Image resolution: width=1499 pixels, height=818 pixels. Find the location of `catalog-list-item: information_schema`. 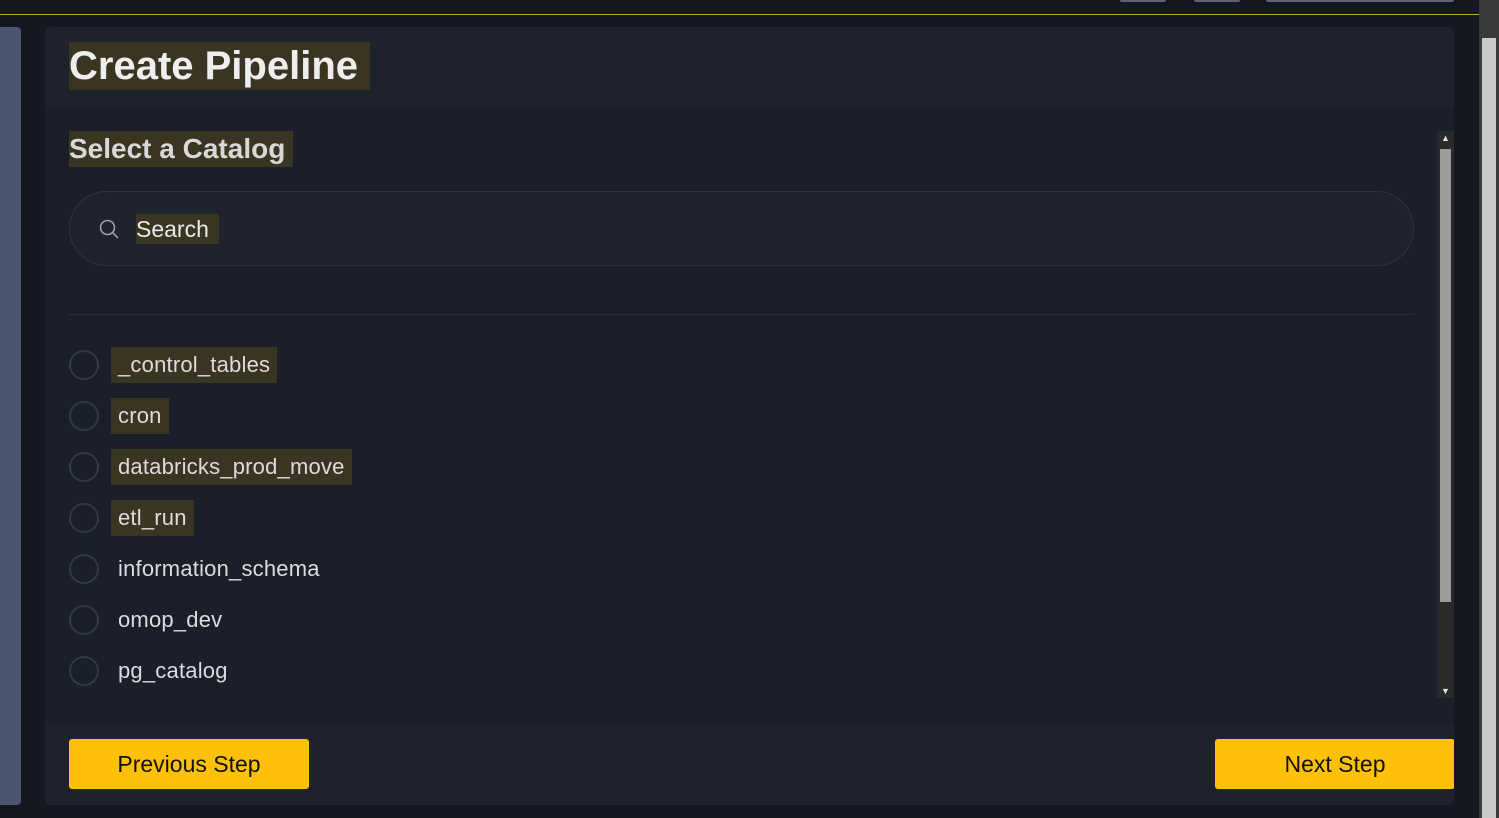

catalog-list-item: information_schema is located at coordinates (741, 568).